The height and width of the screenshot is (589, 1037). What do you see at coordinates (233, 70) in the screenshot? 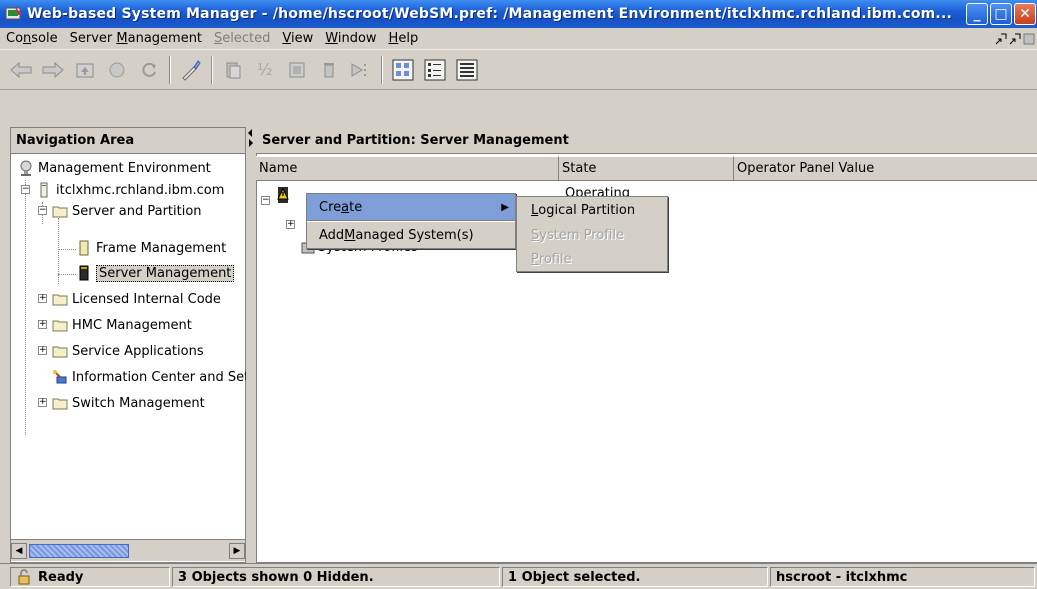
I see `cut-icon` at bounding box center [233, 70].